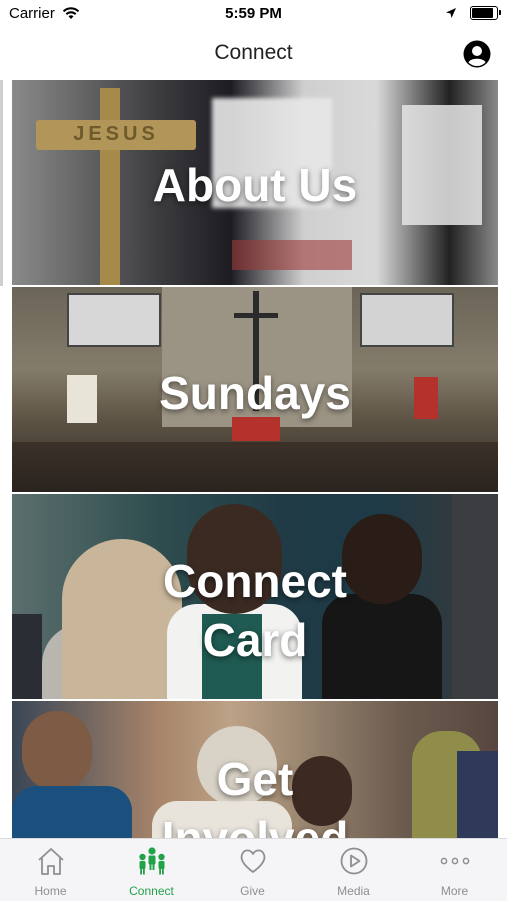 The width and height of the screenshot is (507, 901). Describe the element at coordinates (255, 825) in the screenshot. I see `tile-label-line2: Involved` at that location.